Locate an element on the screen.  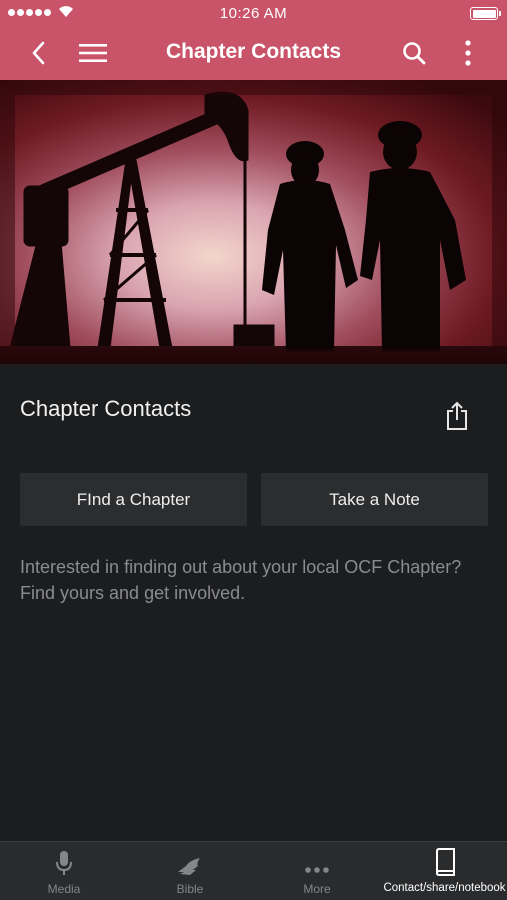
status-time: 10:26 AM is located at coordinates (253, 13).